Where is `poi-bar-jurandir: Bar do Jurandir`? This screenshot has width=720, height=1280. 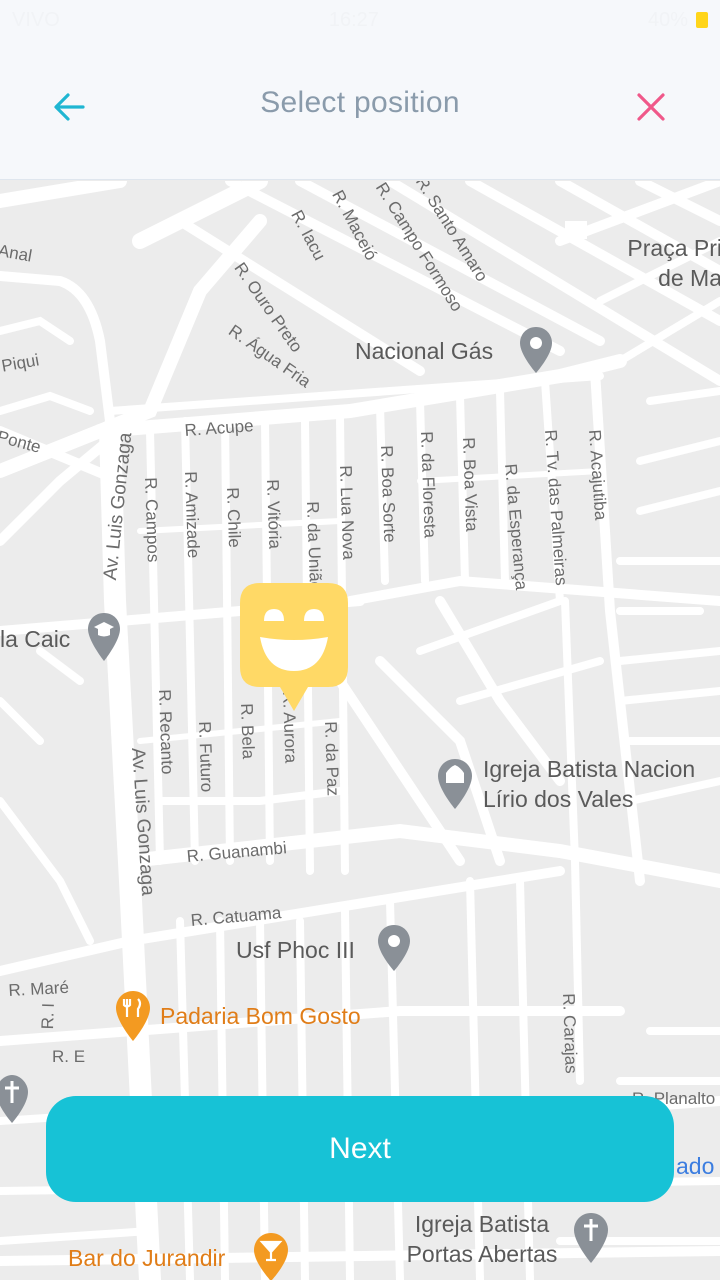 poi-bar-jurandir: Bar do Jurandir is located at coordinates (146, 1258).